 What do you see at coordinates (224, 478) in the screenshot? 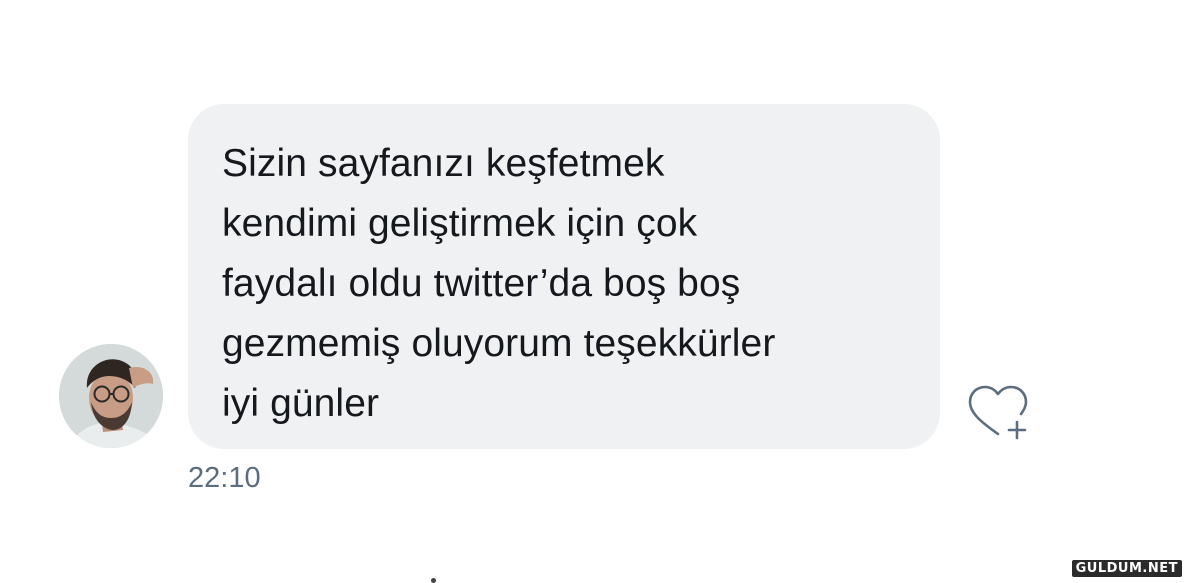
I see `message-timestamp: 22:10` at bounding box center [224, 478].